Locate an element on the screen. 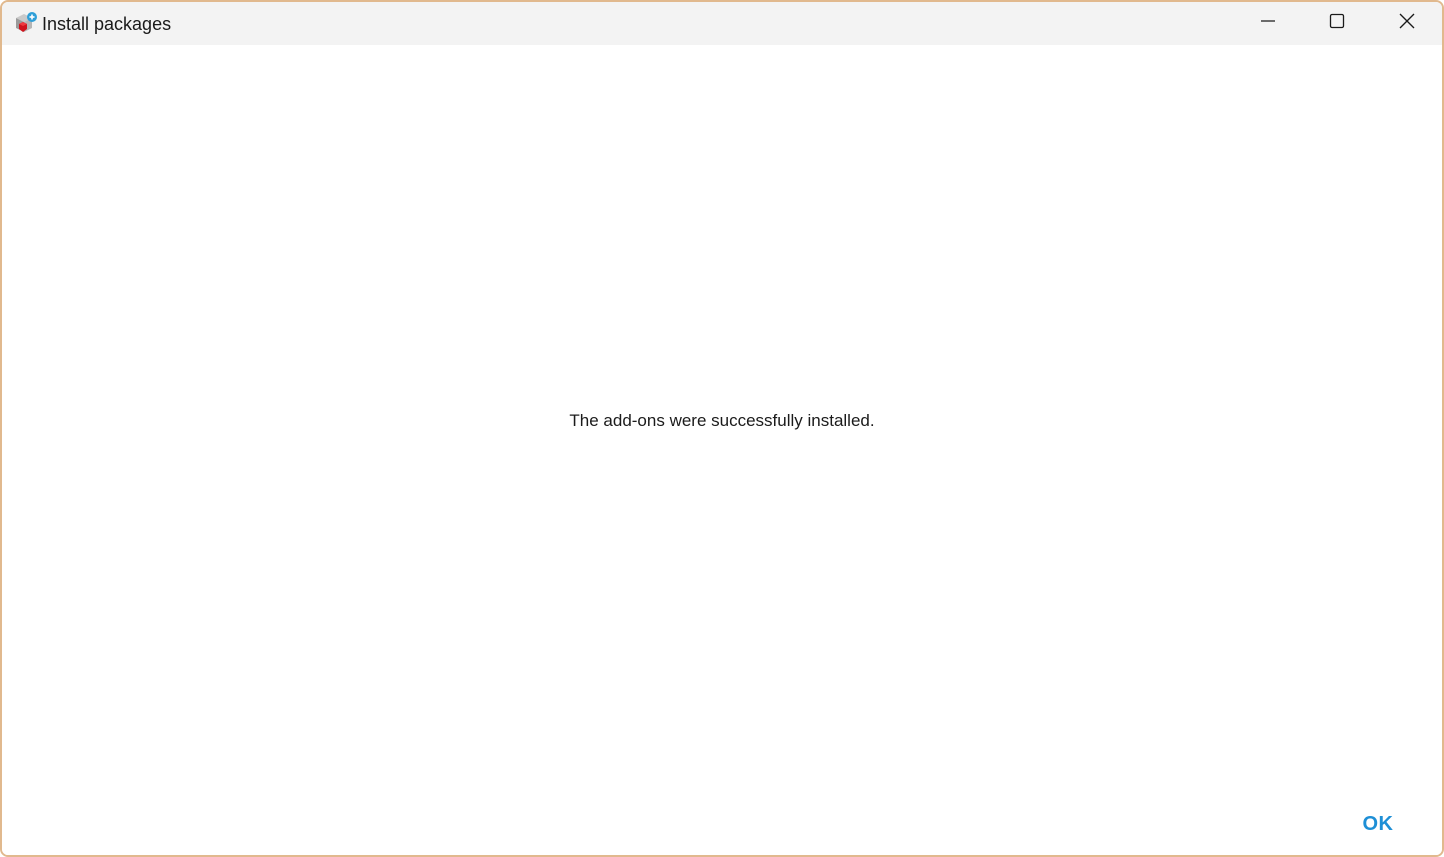 Image resolution: width=1444 pixels, height=857 pixels. maximize-icon is located at coordinates (1337, 23).